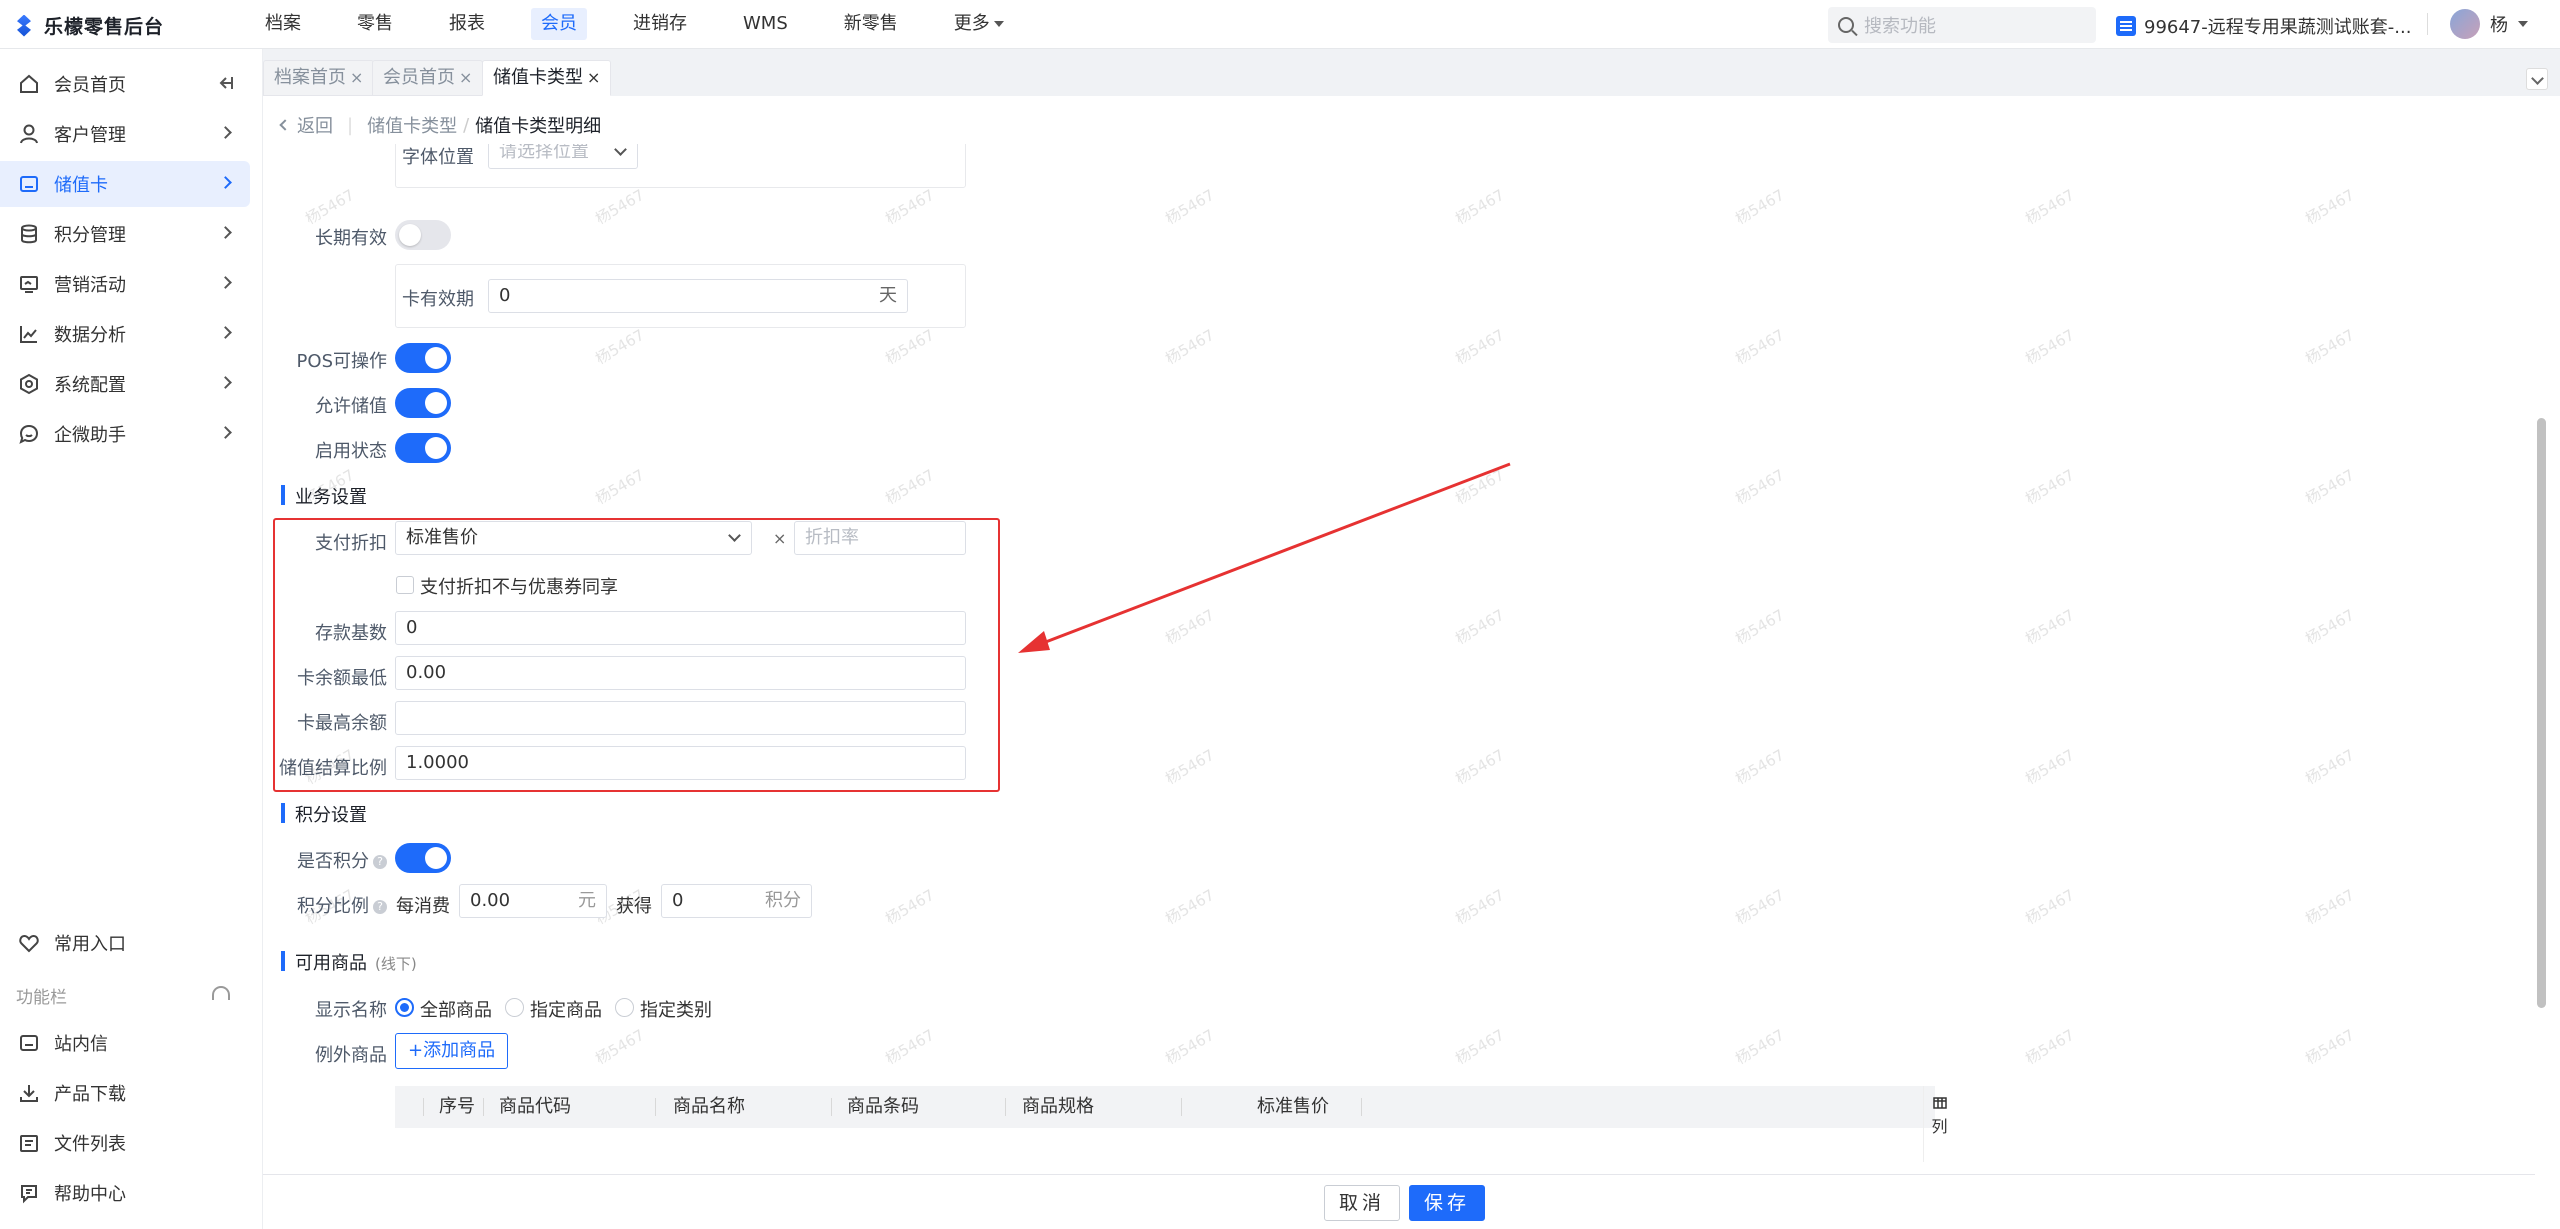 Image resolution: width=2560 pixels, height=1229 pixels. What do you see at coordinates (423, 358) in the screenshot?
I see `pos-operable-toggle` at bounding box center [423, 358].